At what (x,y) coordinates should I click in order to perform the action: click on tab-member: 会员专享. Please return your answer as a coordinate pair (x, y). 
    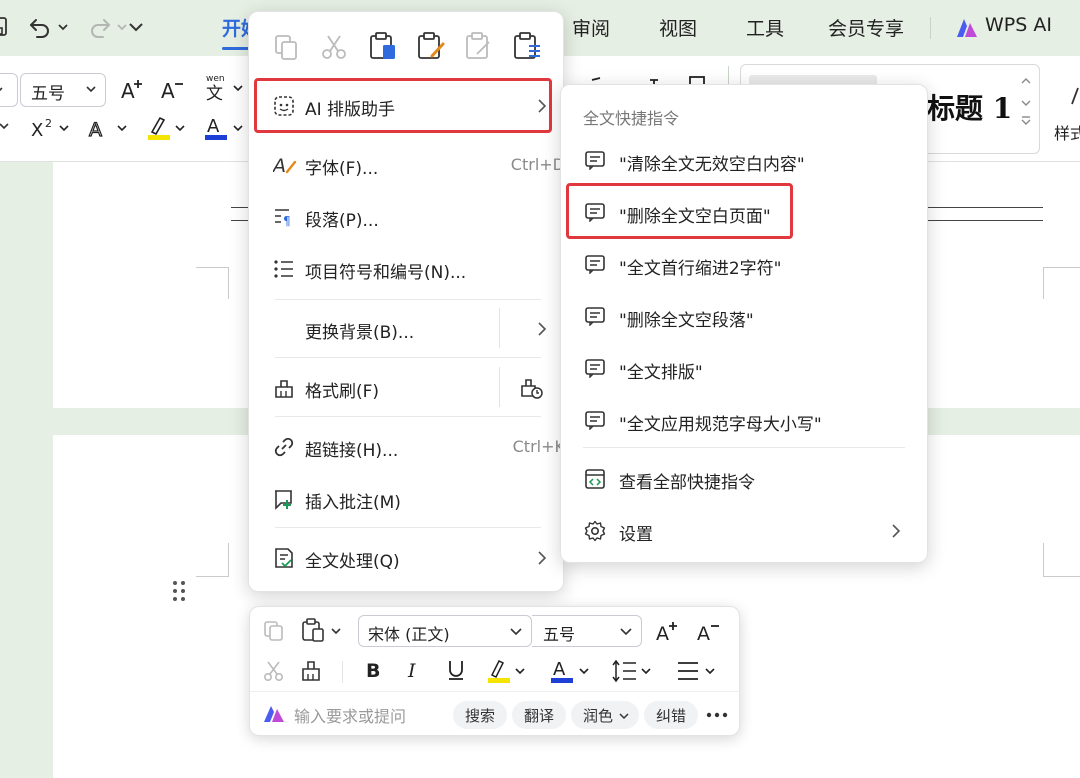
    Looking at the image, I should click on (866, 27).